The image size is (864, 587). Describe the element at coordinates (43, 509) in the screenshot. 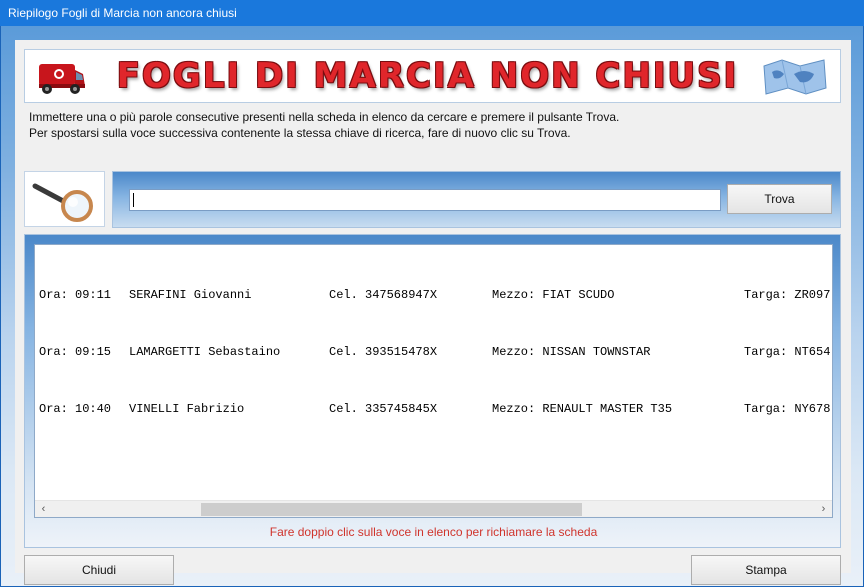

I see `scroll-left-icon: ‹` at that location.